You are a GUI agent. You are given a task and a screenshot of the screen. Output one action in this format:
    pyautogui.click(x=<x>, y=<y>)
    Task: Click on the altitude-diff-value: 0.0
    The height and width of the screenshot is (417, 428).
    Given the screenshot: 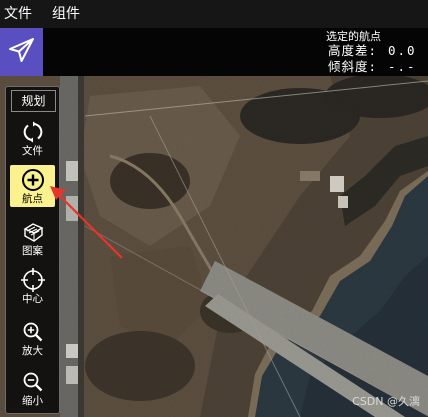 What is the action you would take?
    pyautogui.click(x=402, y=50)
    